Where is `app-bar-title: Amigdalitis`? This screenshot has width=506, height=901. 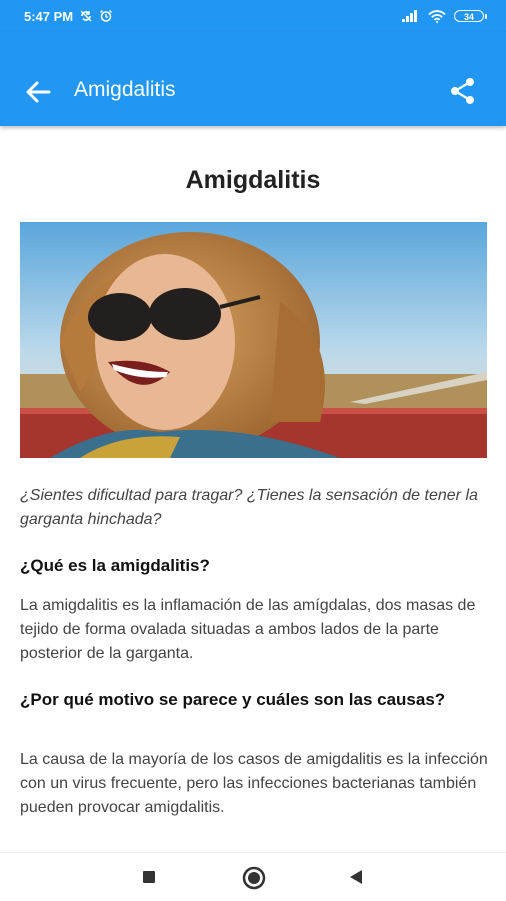 app-bar-title: Amigdalitis is located at coordinates (125, 89).